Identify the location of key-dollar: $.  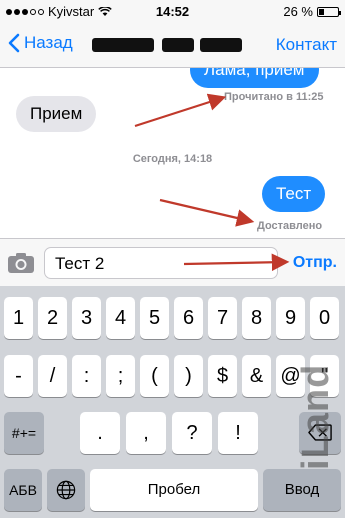
(222, 376).